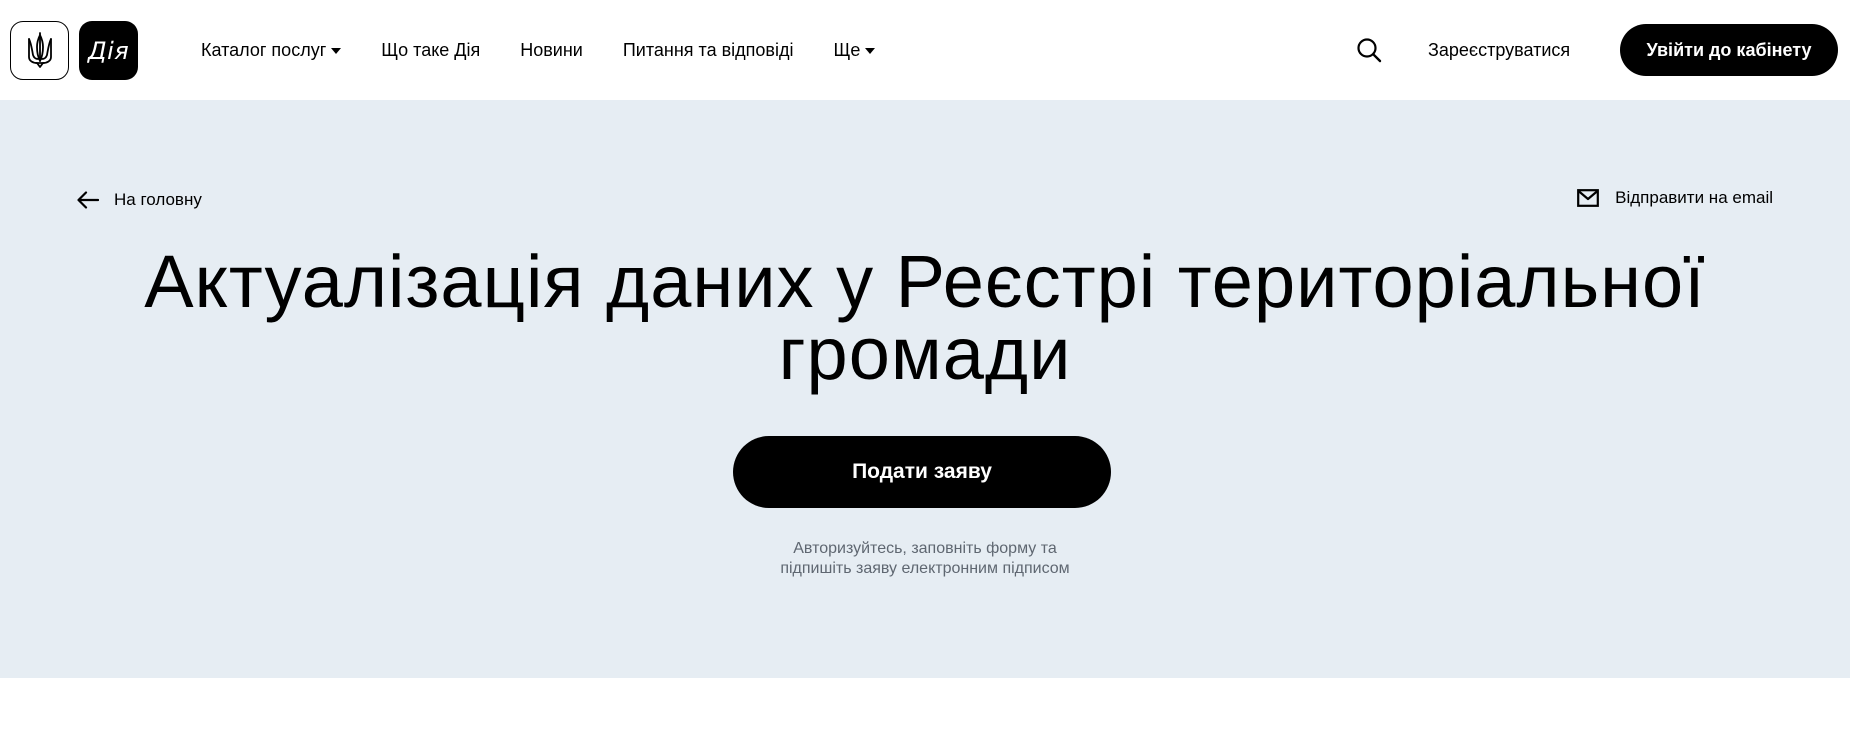 This screenshot has height=742, width=1850. I want to click on nav-item-more: Ще, so click(854, 50).